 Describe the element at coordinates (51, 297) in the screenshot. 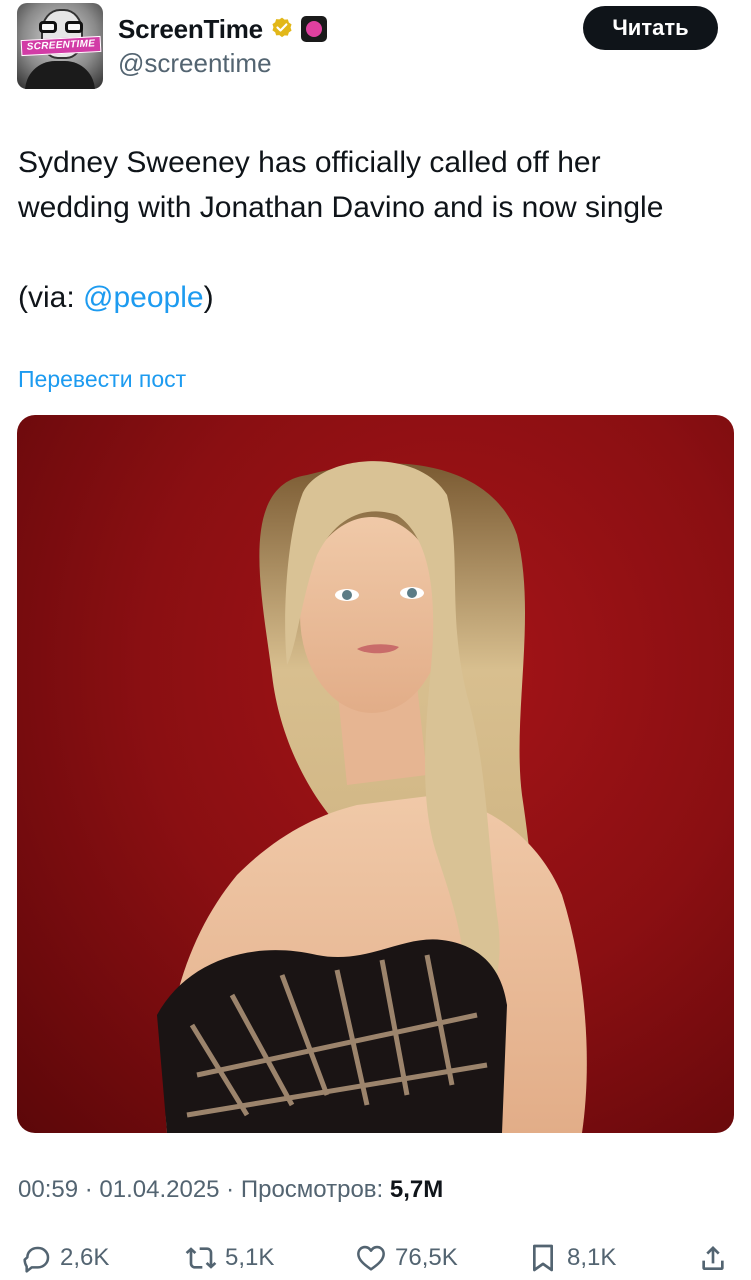

I see `via-prefix: (via:` at that location.